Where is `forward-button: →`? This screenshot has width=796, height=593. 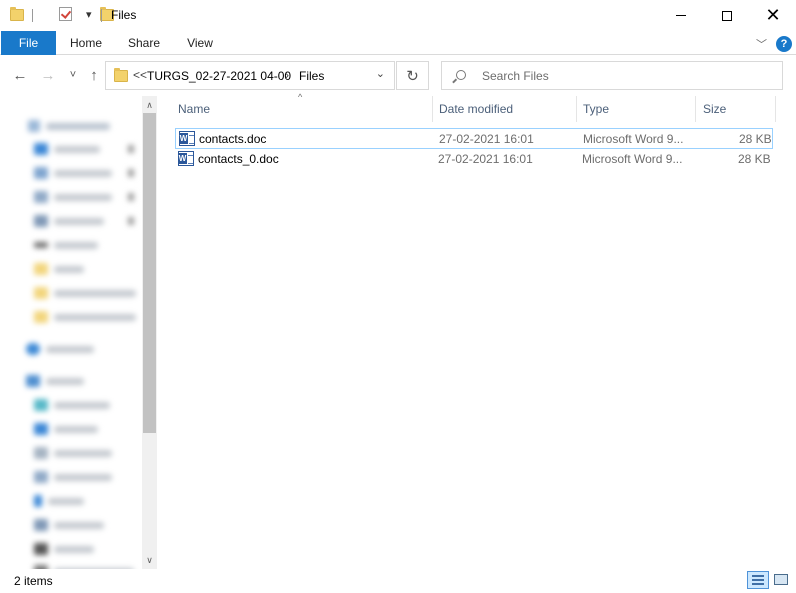 forward-button: → is located at coordinates (48, 75).